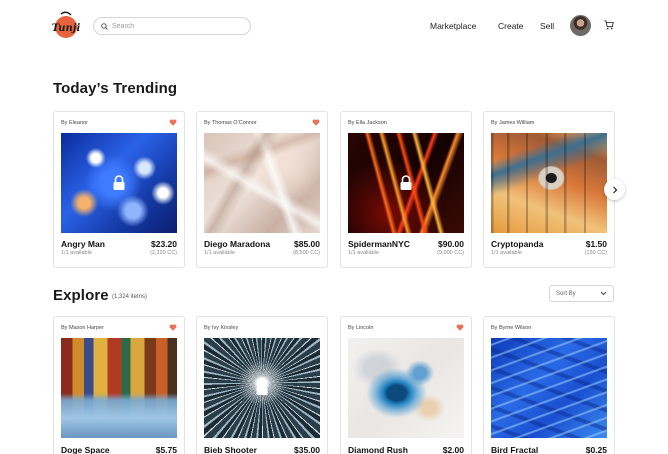 This screenshot has height=454, width=668. I want to click on explore-card: By Ivy Kinsley Bieb Shooter $35.00, so click(262, 385).